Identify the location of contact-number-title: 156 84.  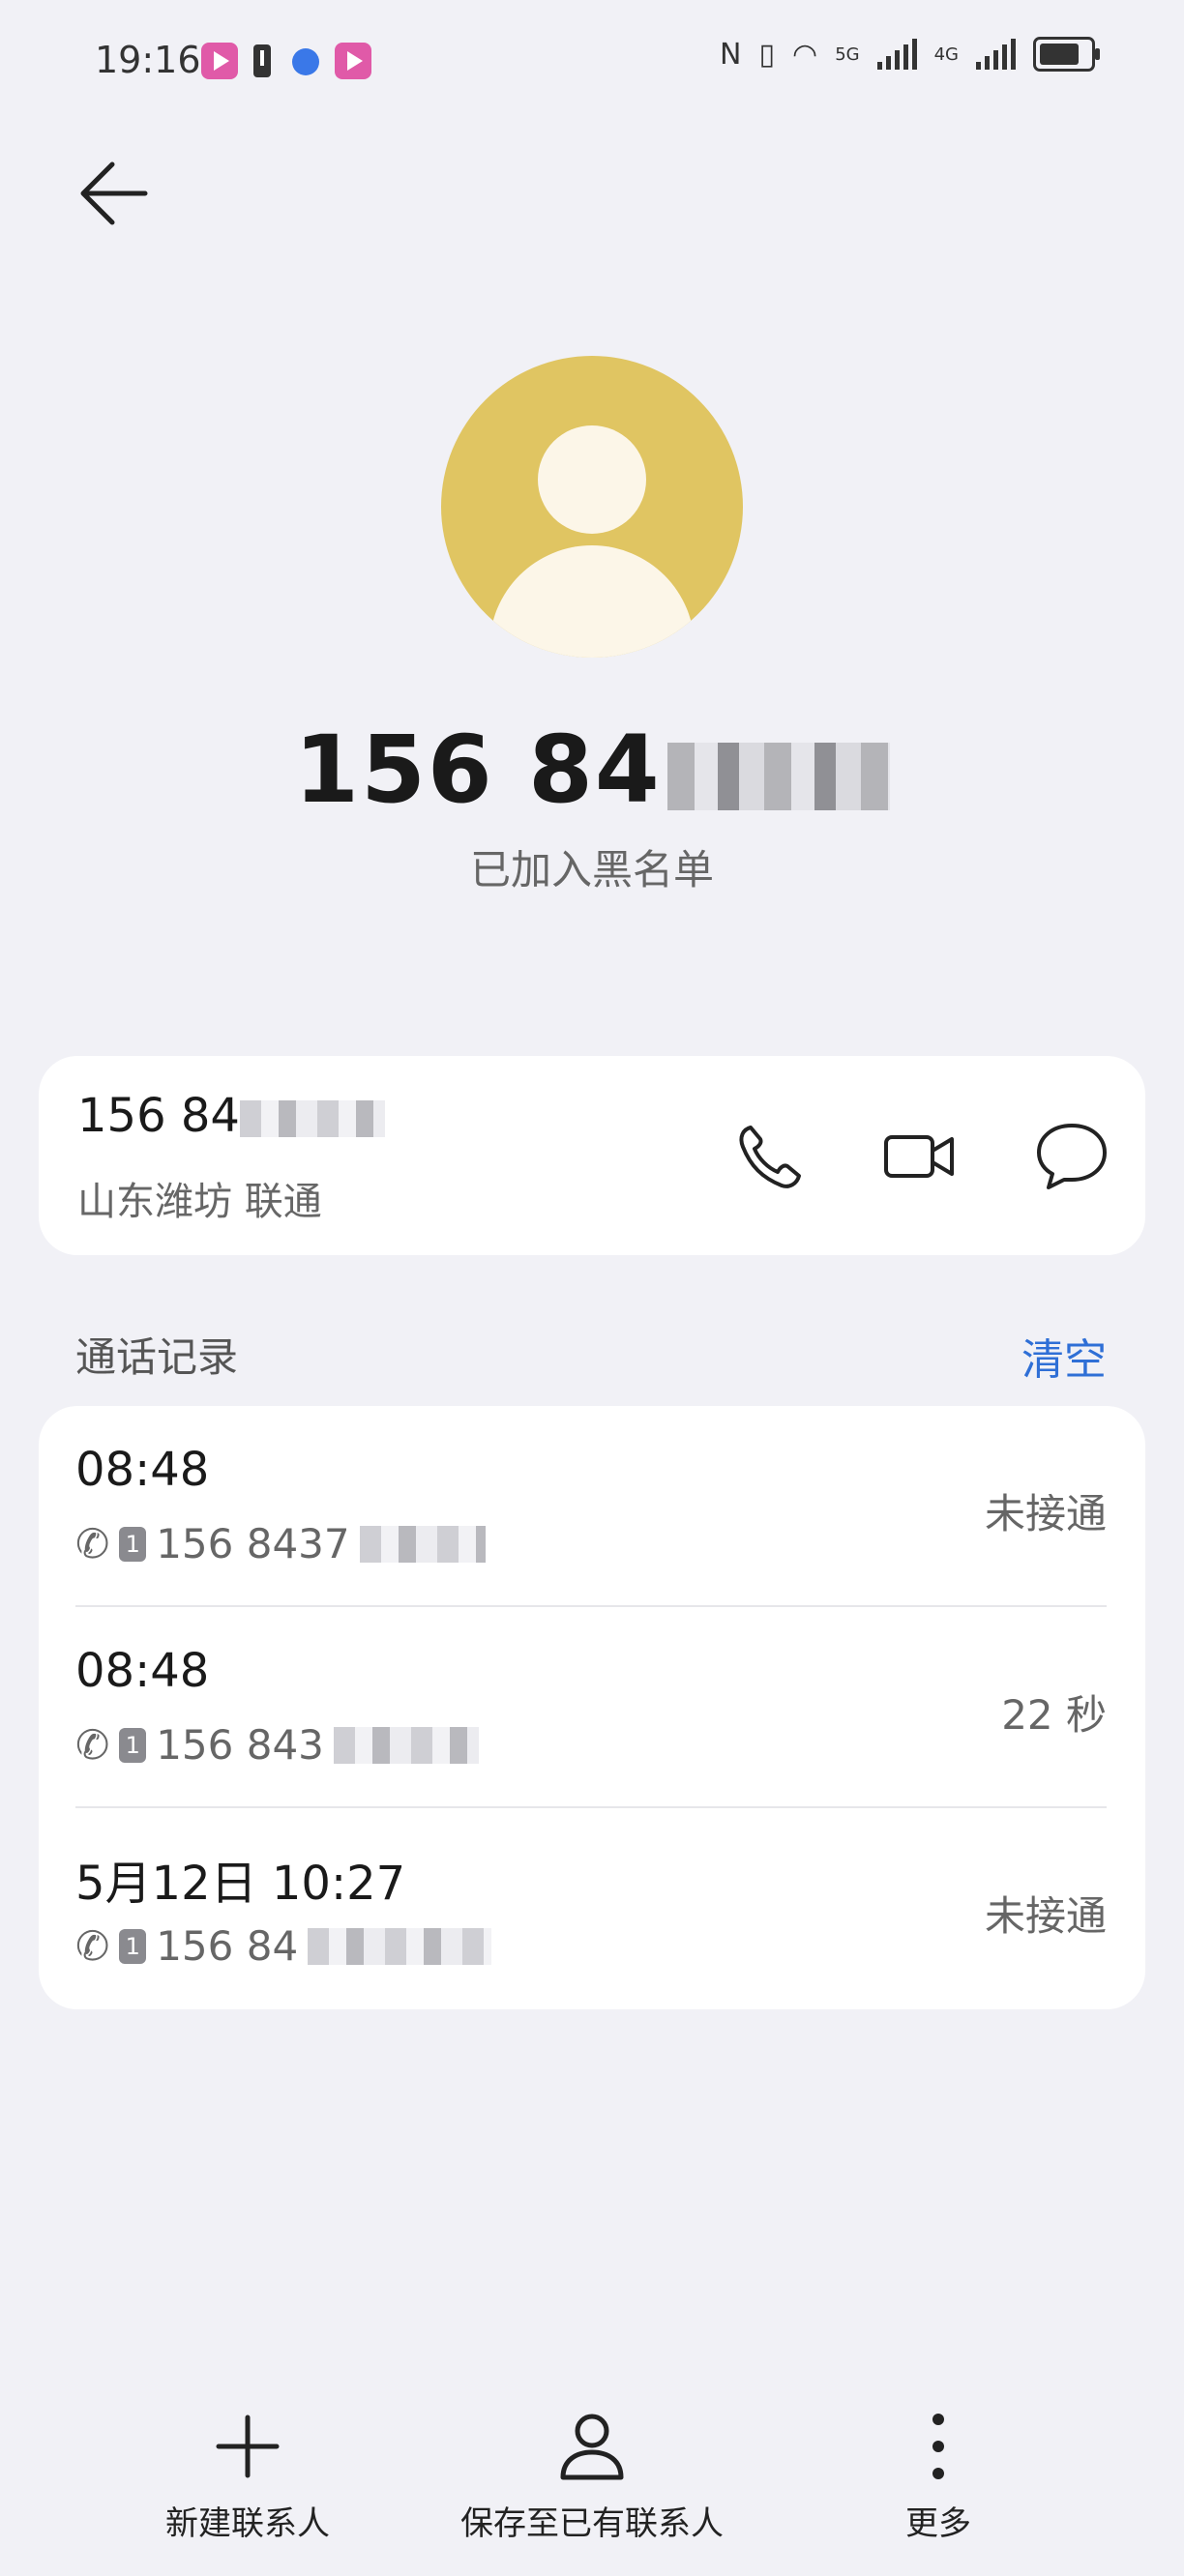
(592, 770).